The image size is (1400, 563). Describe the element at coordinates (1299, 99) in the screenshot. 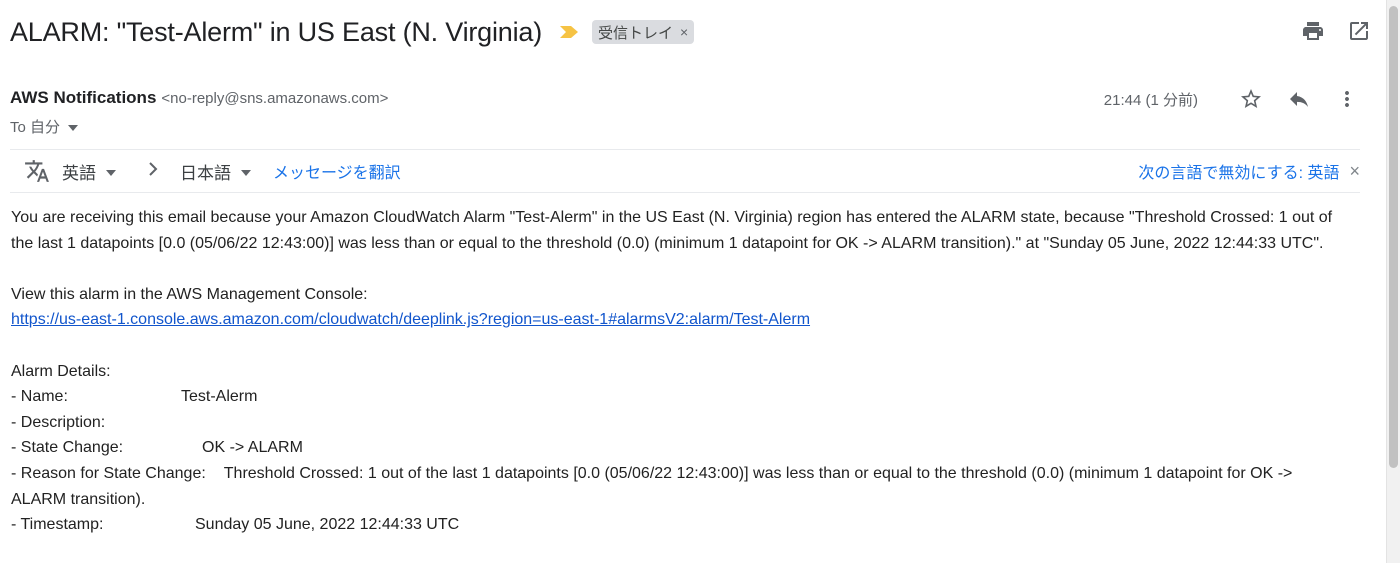

I see `reply-icon` at that location.